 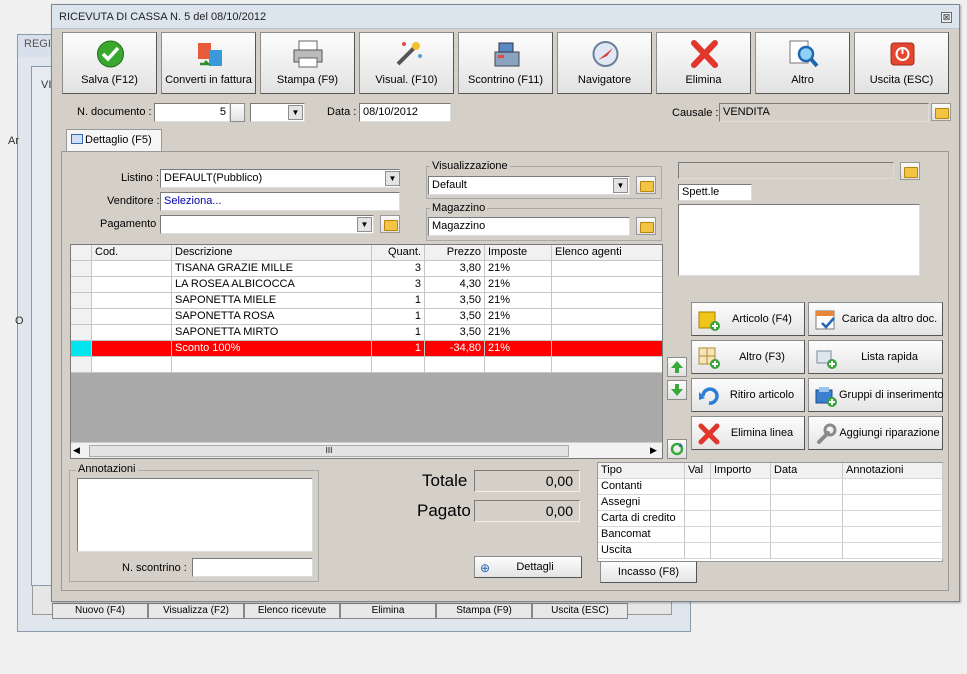 What do you see at coordinates (529, 185) in the screenshot?
I see `visualizzazione-select: Default` at bounding box center [529, 185].